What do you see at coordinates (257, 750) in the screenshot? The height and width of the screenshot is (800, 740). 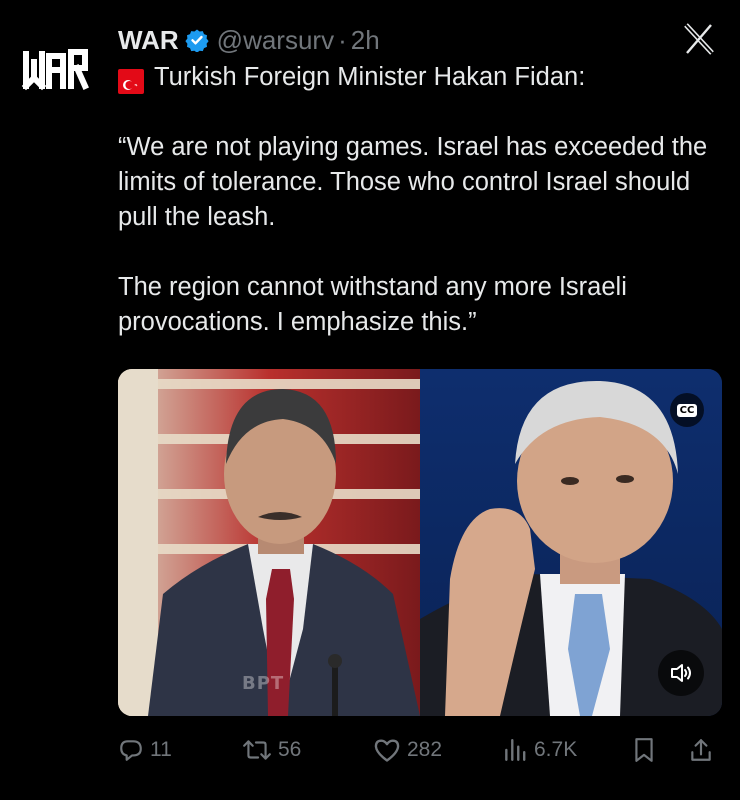 I see `repost-icon` at bounding box center [257, 750].